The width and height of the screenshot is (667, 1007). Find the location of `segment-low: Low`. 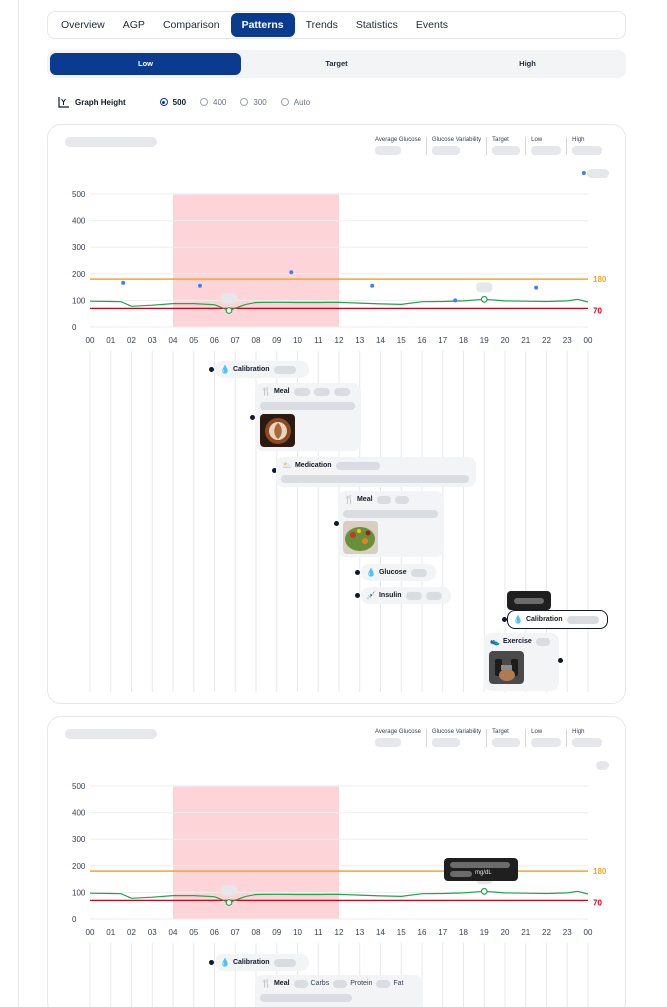

segment-low: Low is located at coordinates (145, 64).